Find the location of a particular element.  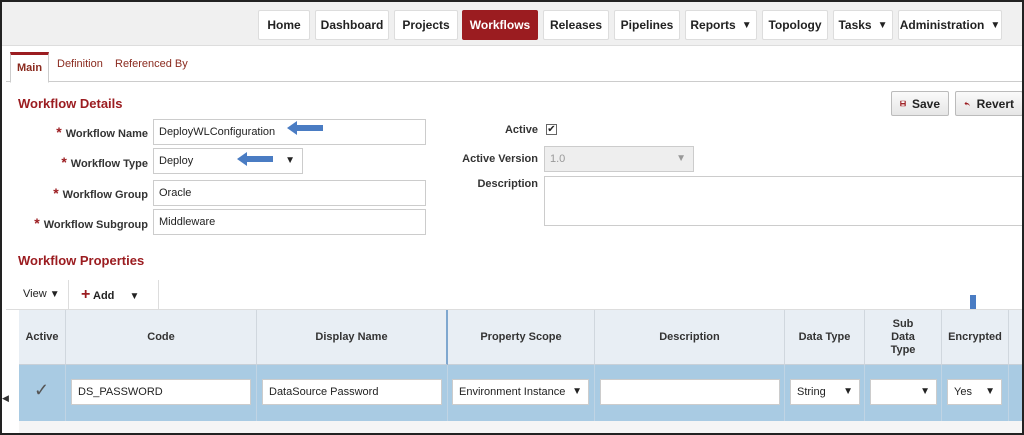

tab-main: Main is located at coordinates (30, 67).